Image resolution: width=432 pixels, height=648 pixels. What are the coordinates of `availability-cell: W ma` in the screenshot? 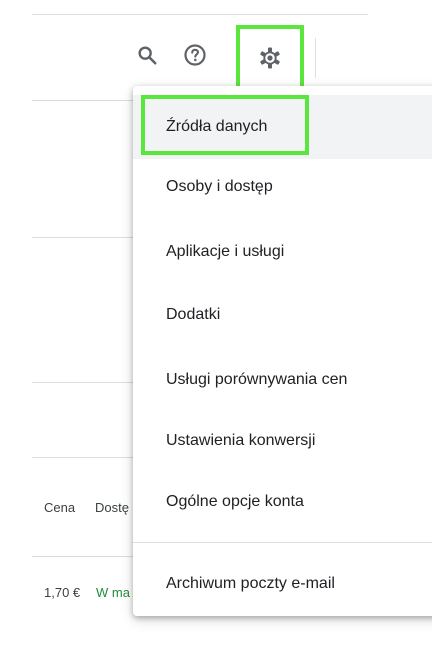 It's located at (113, 592).